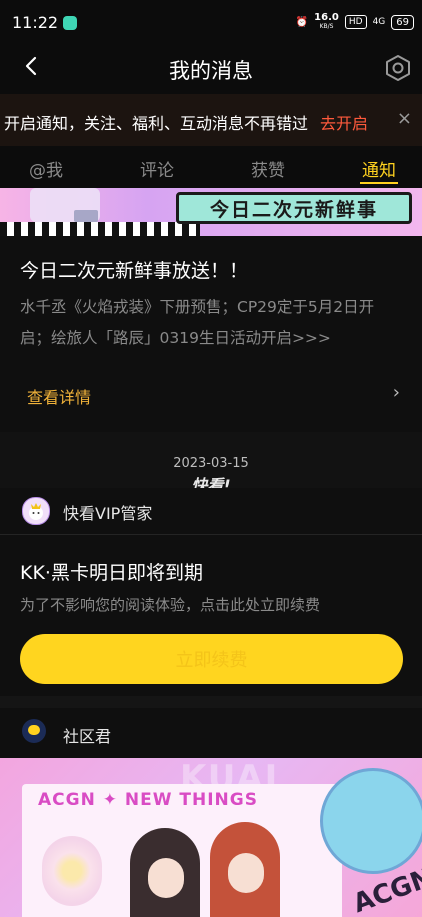  I want to click on enable-notifications-link: 去开启, so click(344, 122).